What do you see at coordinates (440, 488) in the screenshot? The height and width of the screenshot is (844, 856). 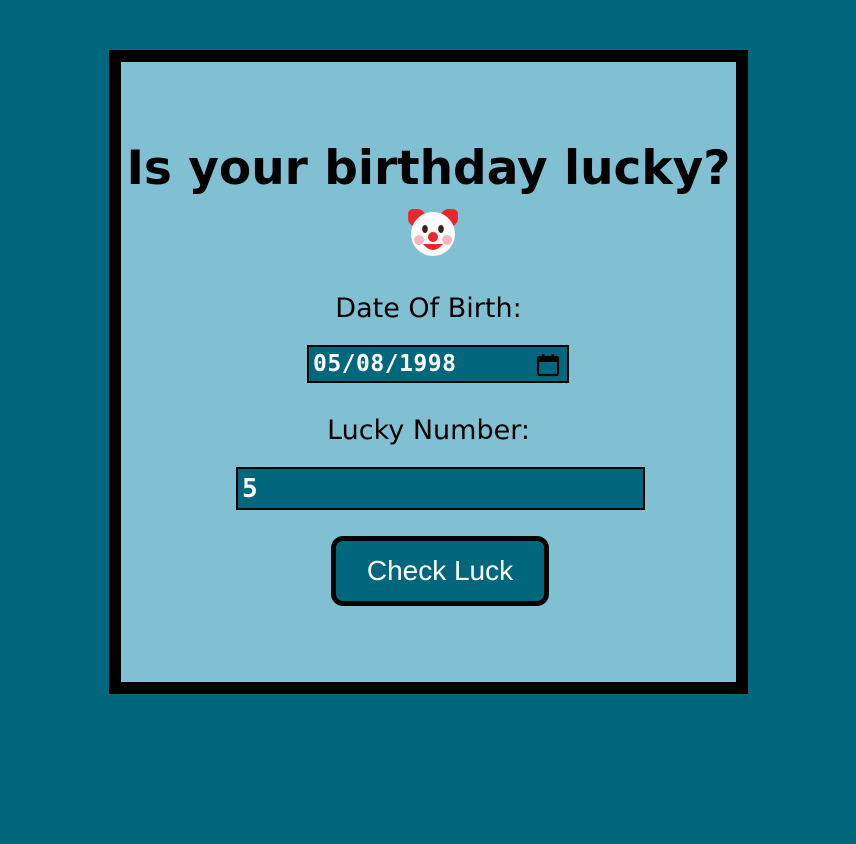 I see `lucky-number-input: 5` at bounding box center [440, 488].